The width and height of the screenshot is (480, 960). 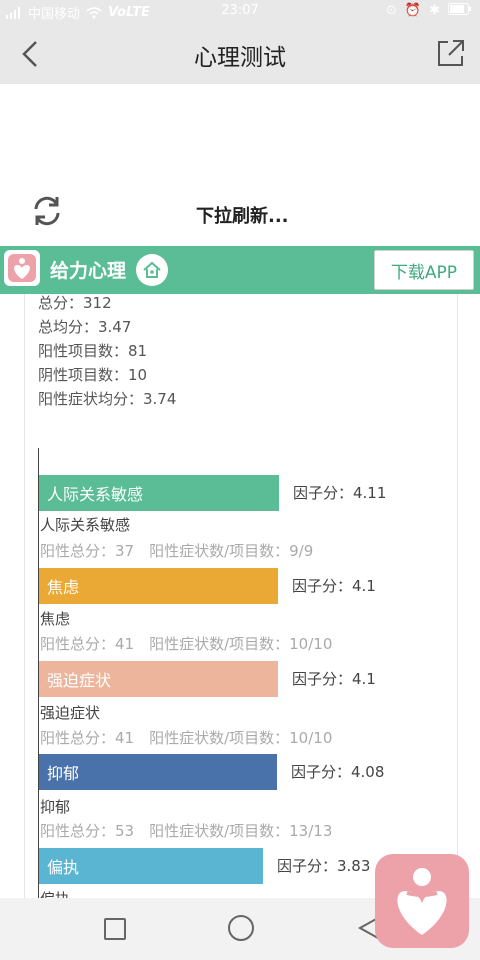 I want to click on factor-score: 因子分：4.11, so click(x=340, y=493).